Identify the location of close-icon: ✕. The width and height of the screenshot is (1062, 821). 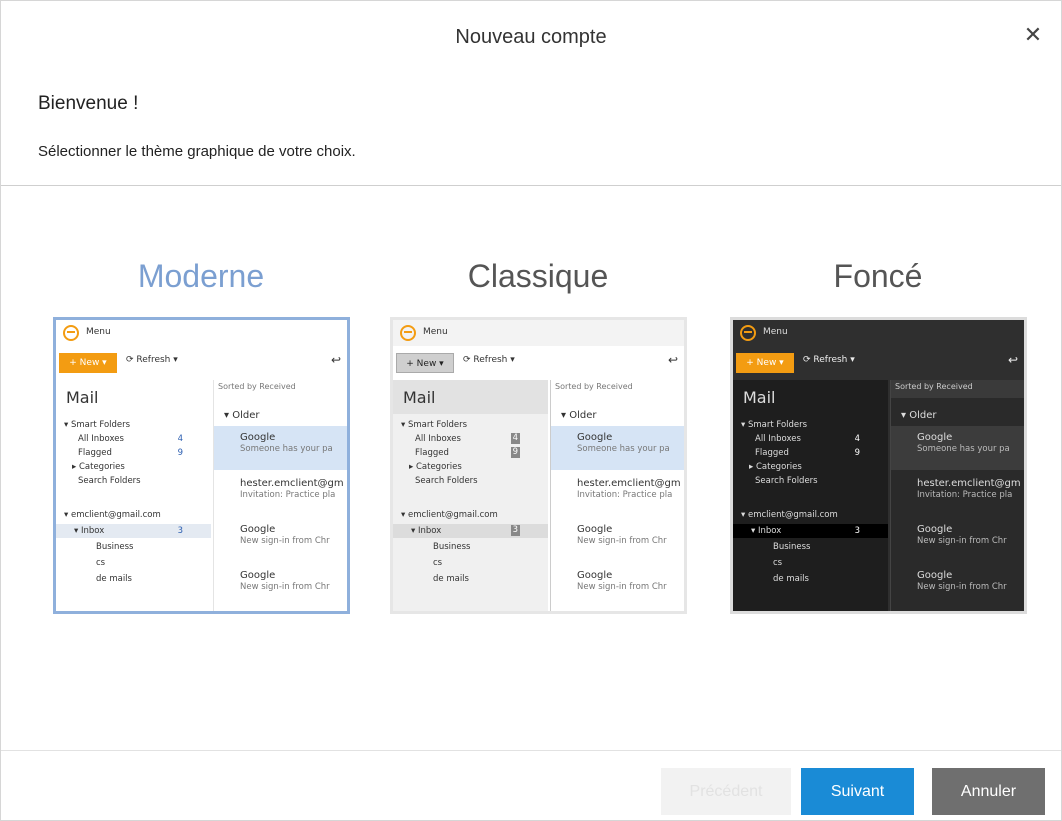
(1033, 35).